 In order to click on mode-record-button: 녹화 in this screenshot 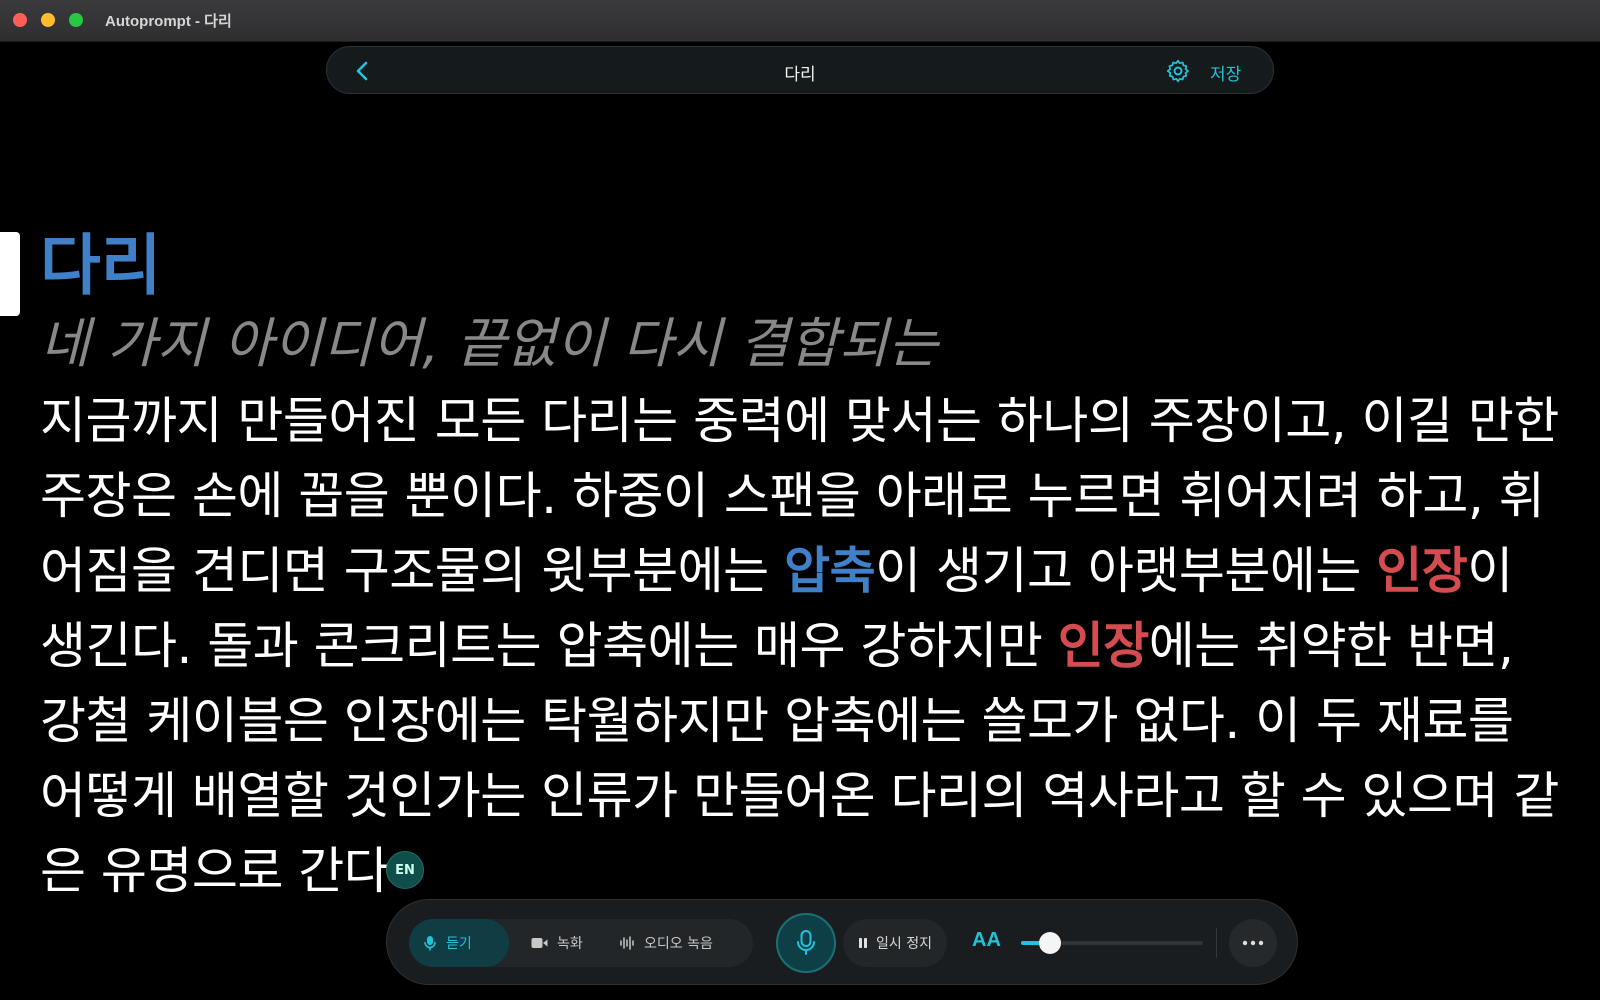, I will do `click(557, 943)`.